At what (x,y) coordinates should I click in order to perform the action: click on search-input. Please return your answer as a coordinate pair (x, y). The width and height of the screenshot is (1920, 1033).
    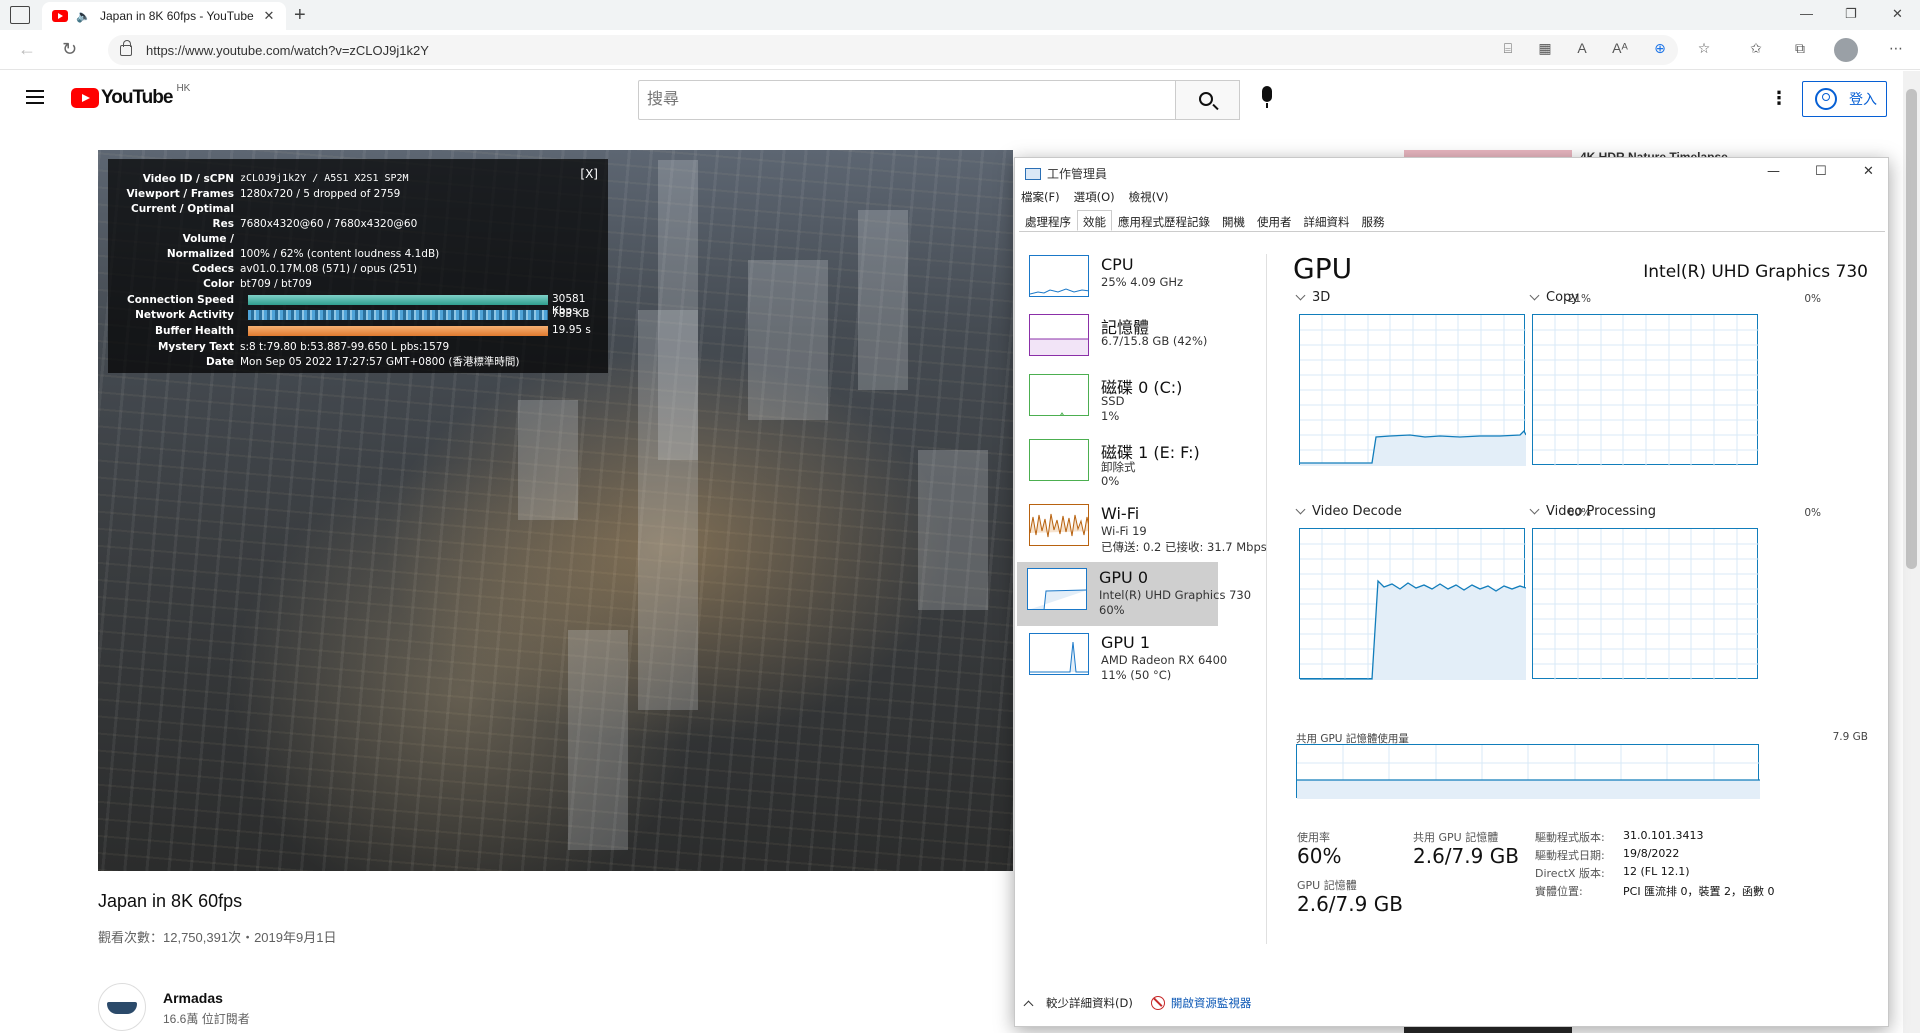
    Looking at the image, I should click on (907, 100).